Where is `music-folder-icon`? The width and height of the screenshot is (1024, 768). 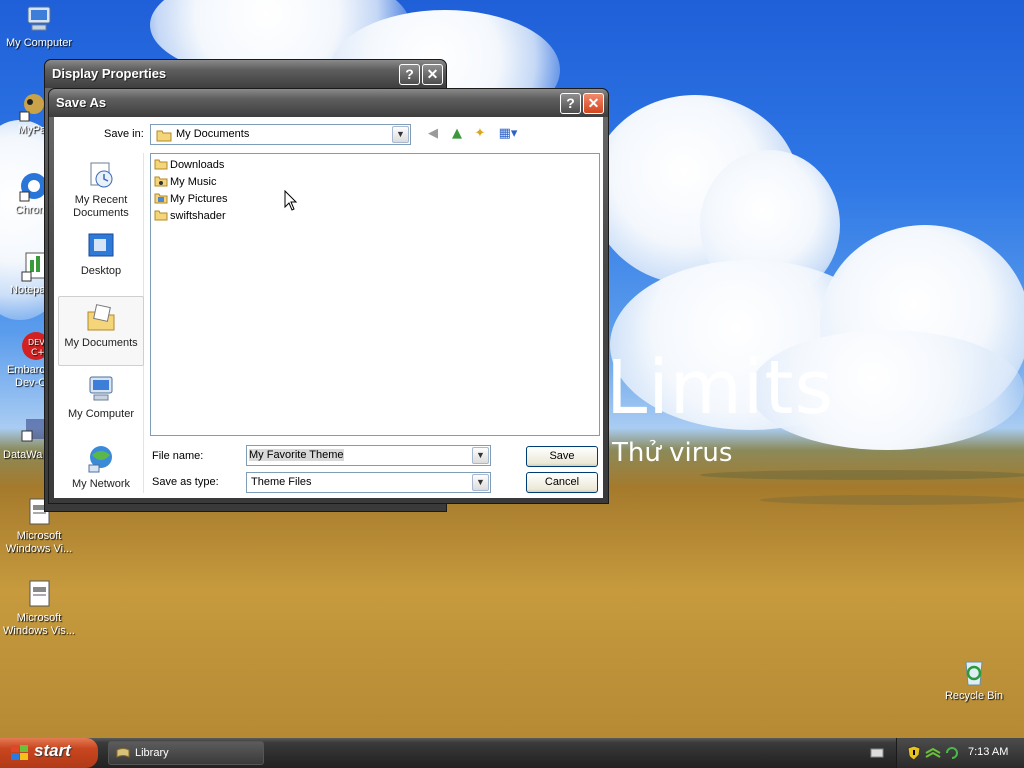
music-folder-icon is located at coordinates (161, 181).